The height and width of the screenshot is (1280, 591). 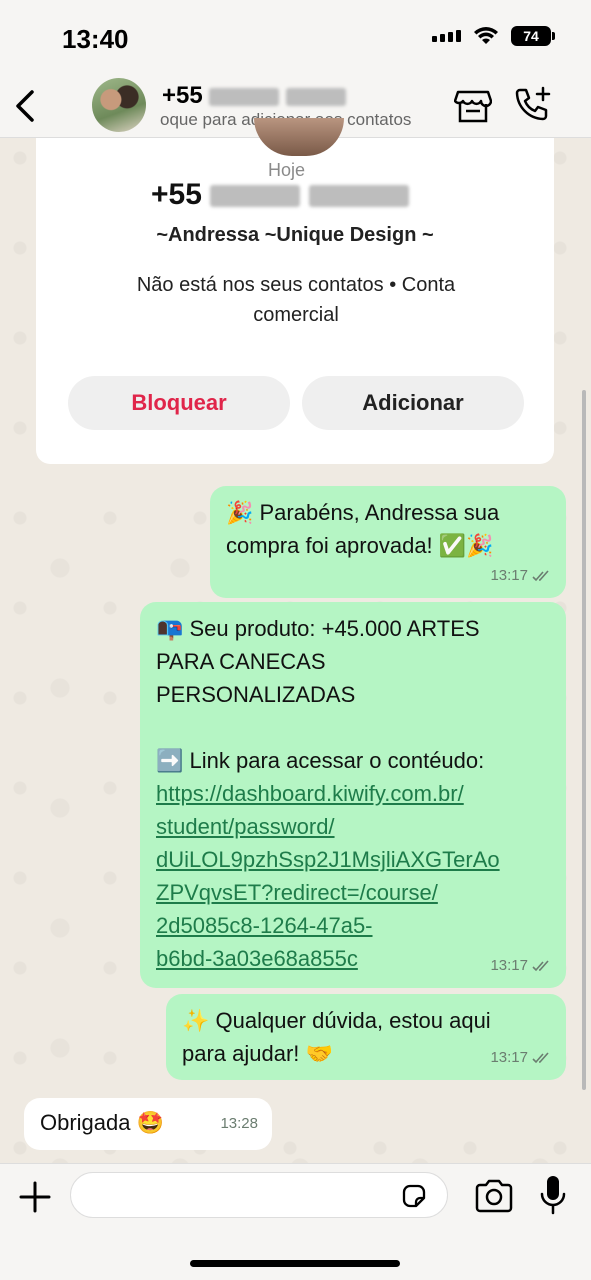 I want to click on message-composer, so click(x=295, y=1221).